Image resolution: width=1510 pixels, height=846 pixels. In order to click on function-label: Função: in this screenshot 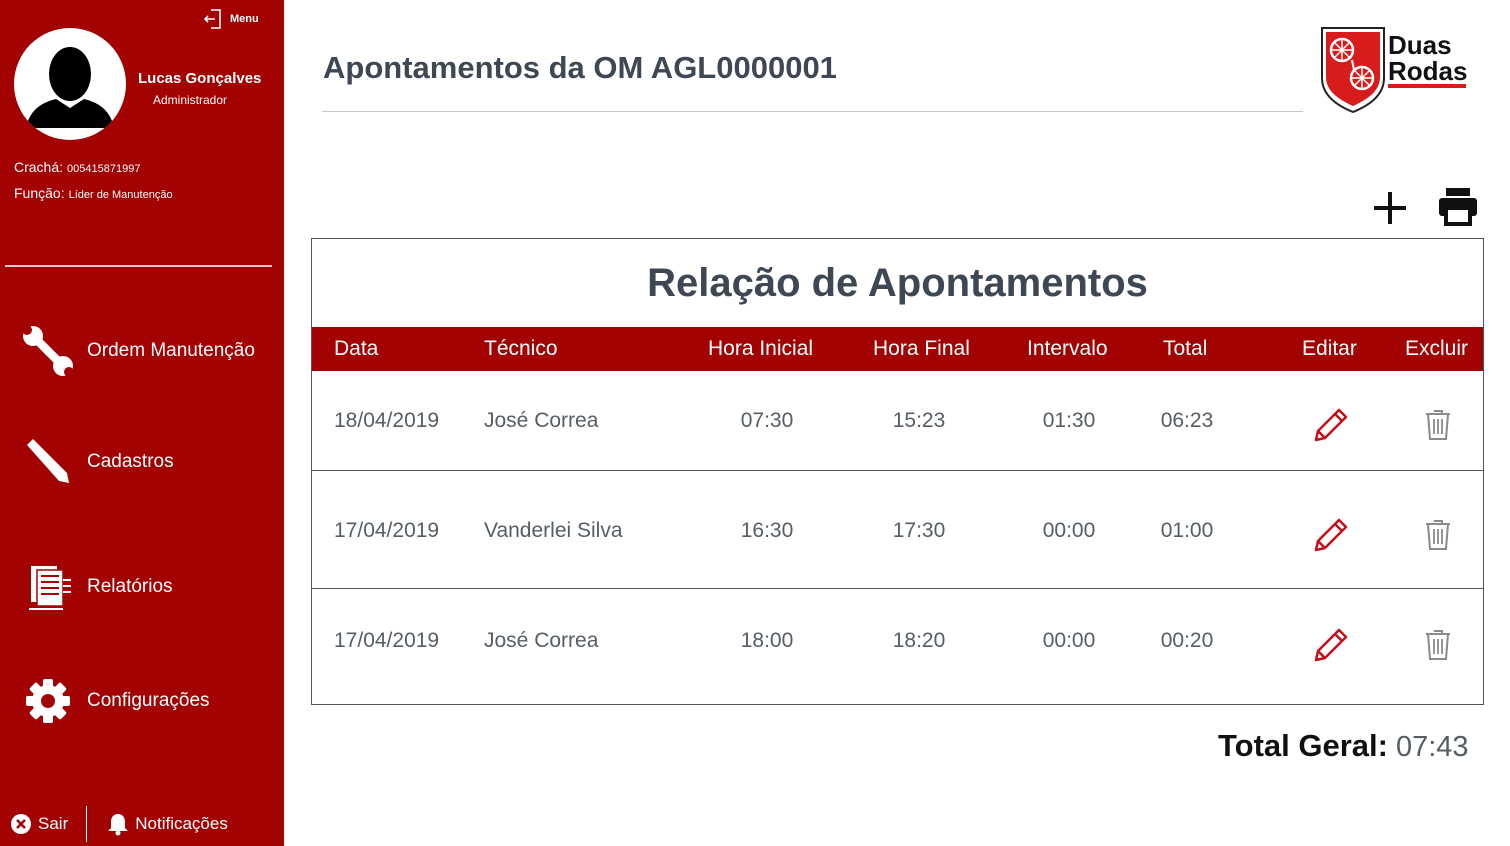, I will do `click(39, 193)`.